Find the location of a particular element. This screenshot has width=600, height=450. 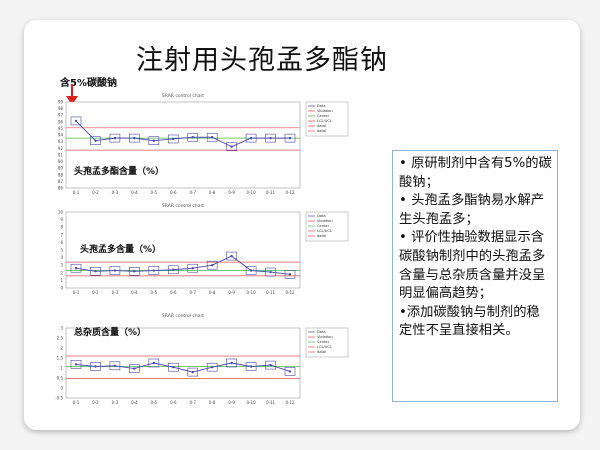

y-tick-label: 95 is located at coordinates (61, 128).